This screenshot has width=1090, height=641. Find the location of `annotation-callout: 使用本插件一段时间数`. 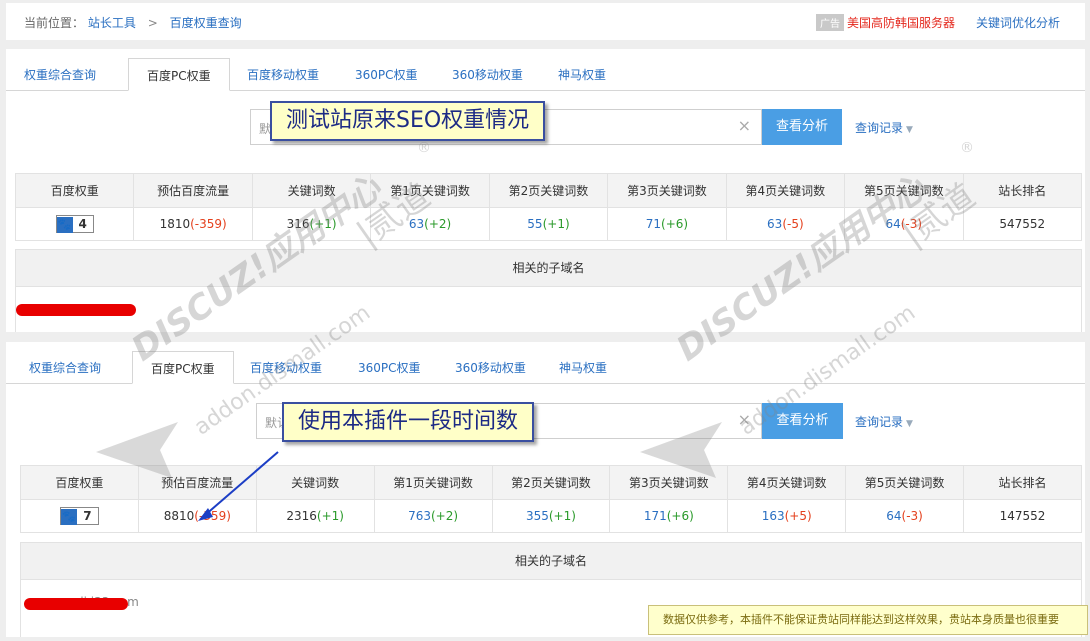

annotation-callout: 使用本插件一段时间数 is located at coordinates (408, 422).